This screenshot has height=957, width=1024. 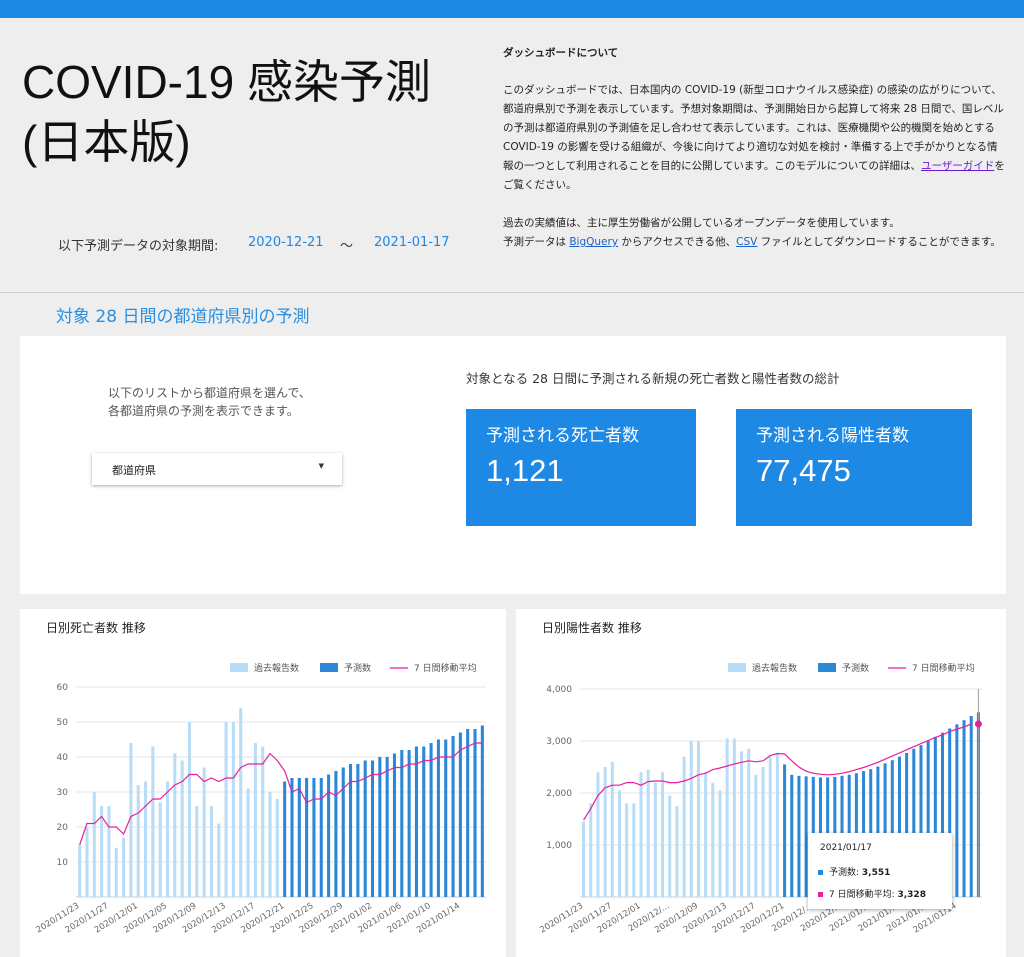 What do you see at coordinates (854, 871) in the screenshot?
I see `tooltip-predicted-row: 予測数: 3,551` at bounding box center [854, 871].